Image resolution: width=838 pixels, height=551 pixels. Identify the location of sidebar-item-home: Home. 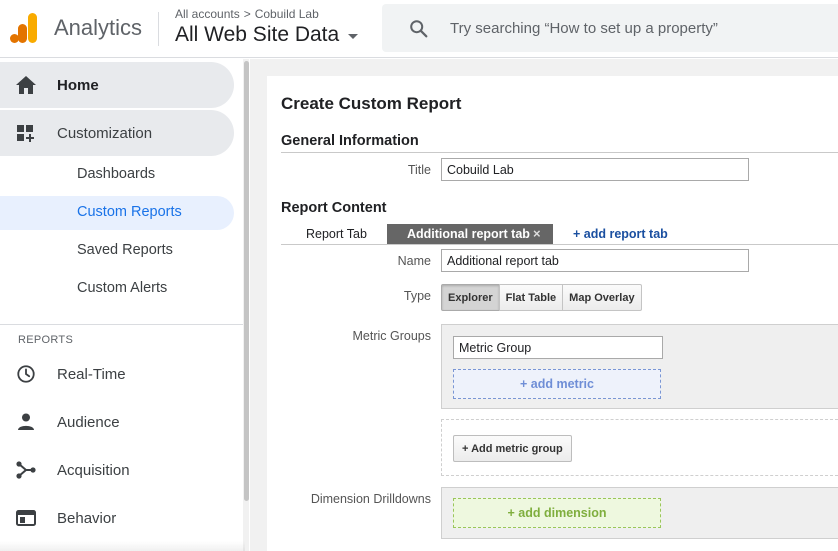
(117, 85).